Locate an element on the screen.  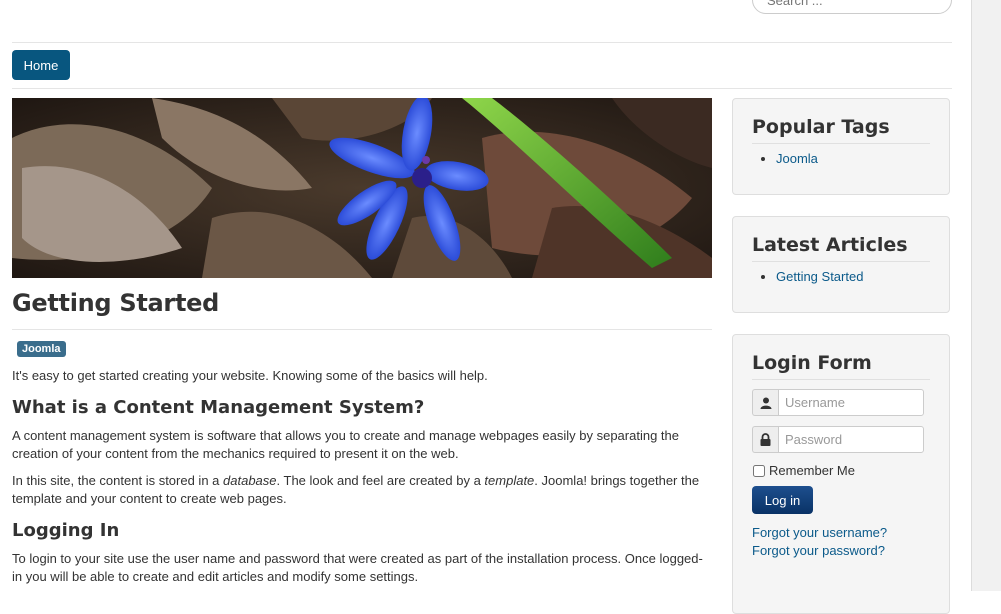
tag-link-joomla: Joomla is located at coordinates (797, 158).